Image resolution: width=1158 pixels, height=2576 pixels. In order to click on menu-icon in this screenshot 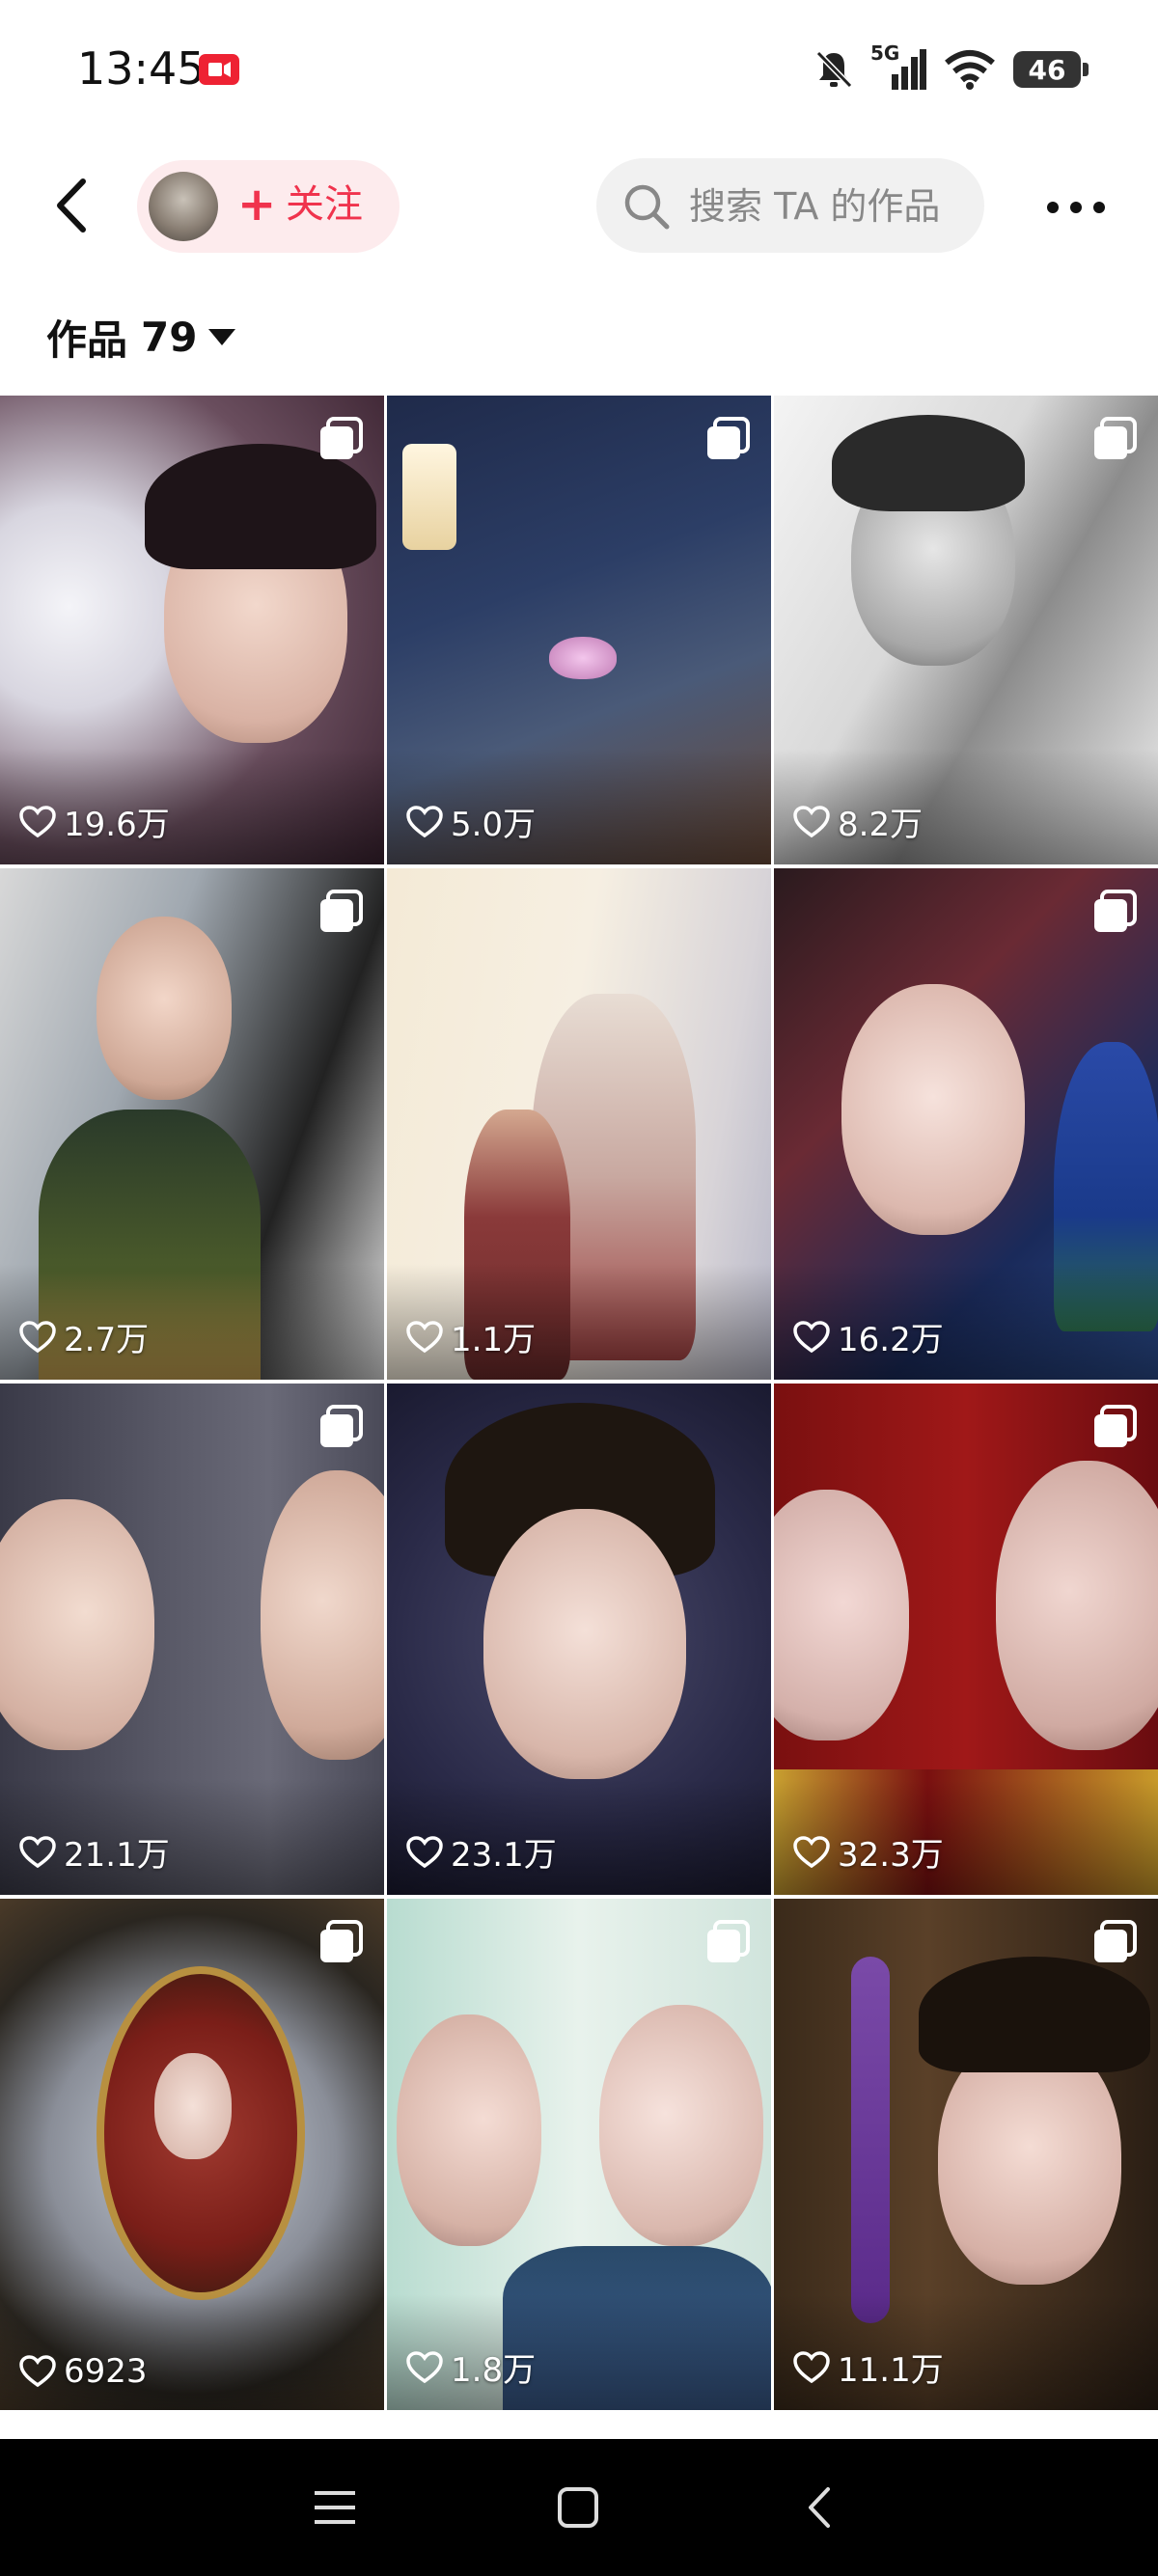, I will do `click(335, 2508)`.